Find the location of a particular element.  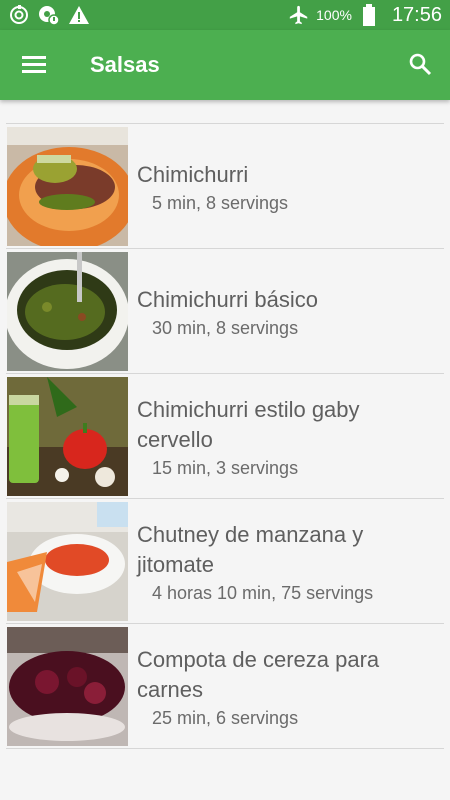

status-right: 100% 17:56 is located at coordinates (365, 15).